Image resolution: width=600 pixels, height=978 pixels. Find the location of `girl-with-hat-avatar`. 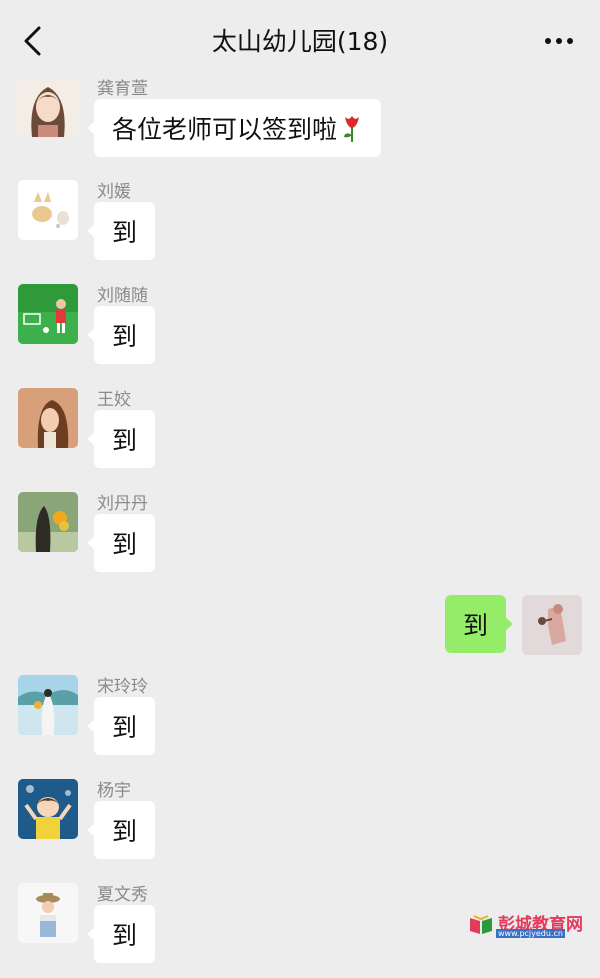

girl-with-hat-avatar is located at coordinates (48, 913).